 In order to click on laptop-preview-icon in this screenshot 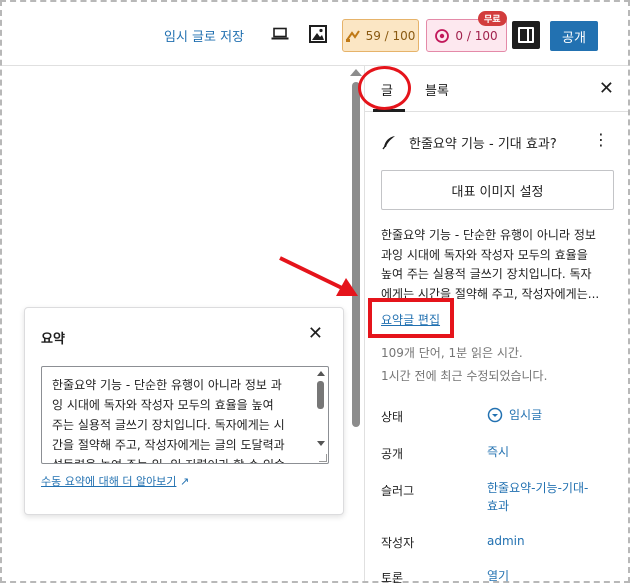, I will do `click(280, 34)`.